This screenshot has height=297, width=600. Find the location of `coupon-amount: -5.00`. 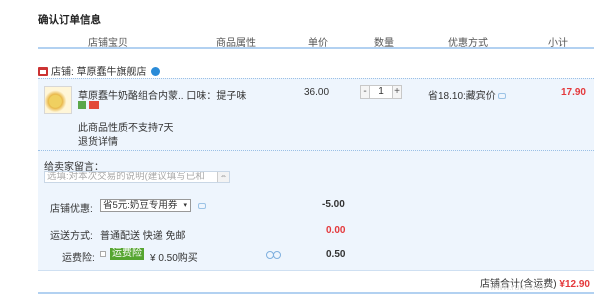

coupon-amount: -5.00 is located at coordinates (333, 204).